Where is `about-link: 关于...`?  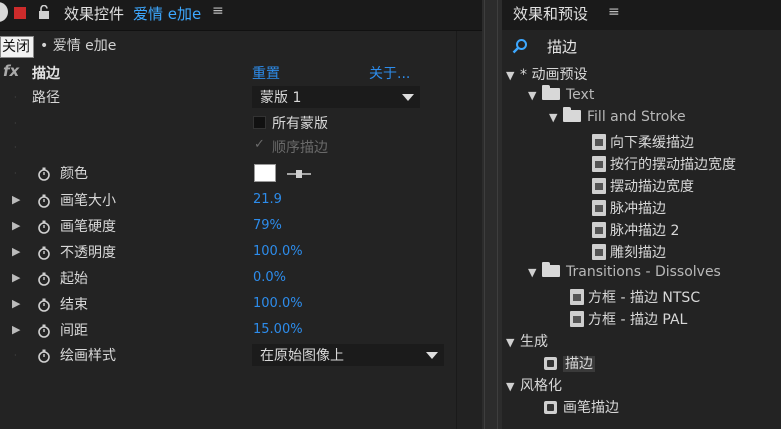
about-link: 关于... is located at coordinates (389, 73).